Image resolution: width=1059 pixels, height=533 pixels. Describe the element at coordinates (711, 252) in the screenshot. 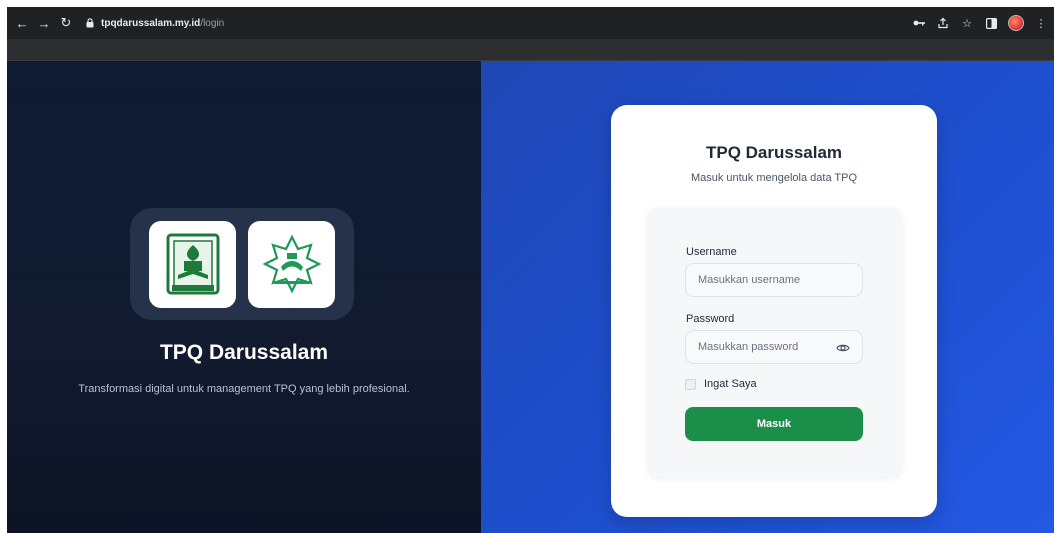

I see `username-label: Username` at that location.